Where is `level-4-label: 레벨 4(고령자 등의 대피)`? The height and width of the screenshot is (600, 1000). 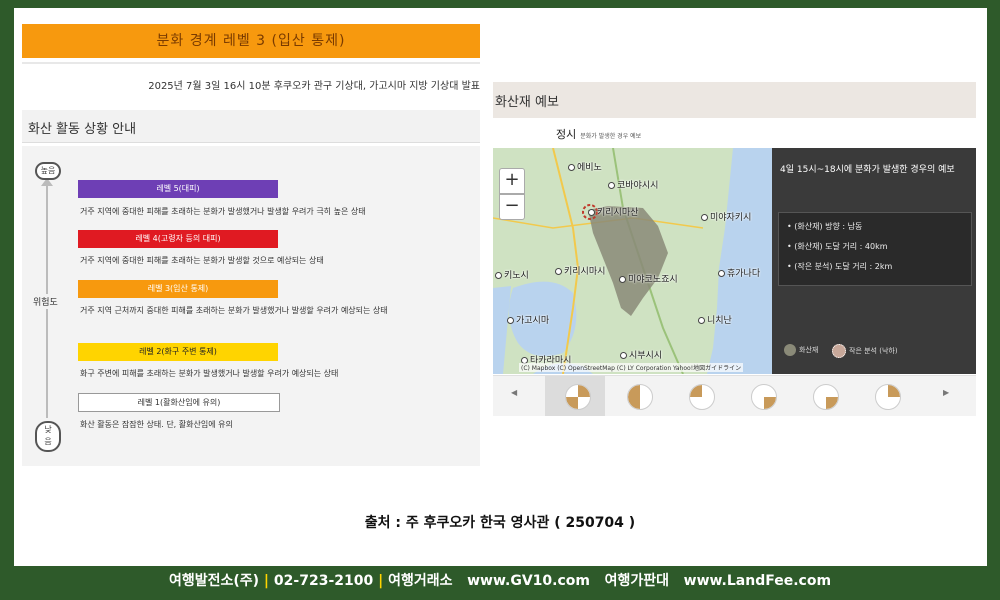
level-4-label: 레벨 4(고령자 등의 대피) is located at coordinates (178, 239).